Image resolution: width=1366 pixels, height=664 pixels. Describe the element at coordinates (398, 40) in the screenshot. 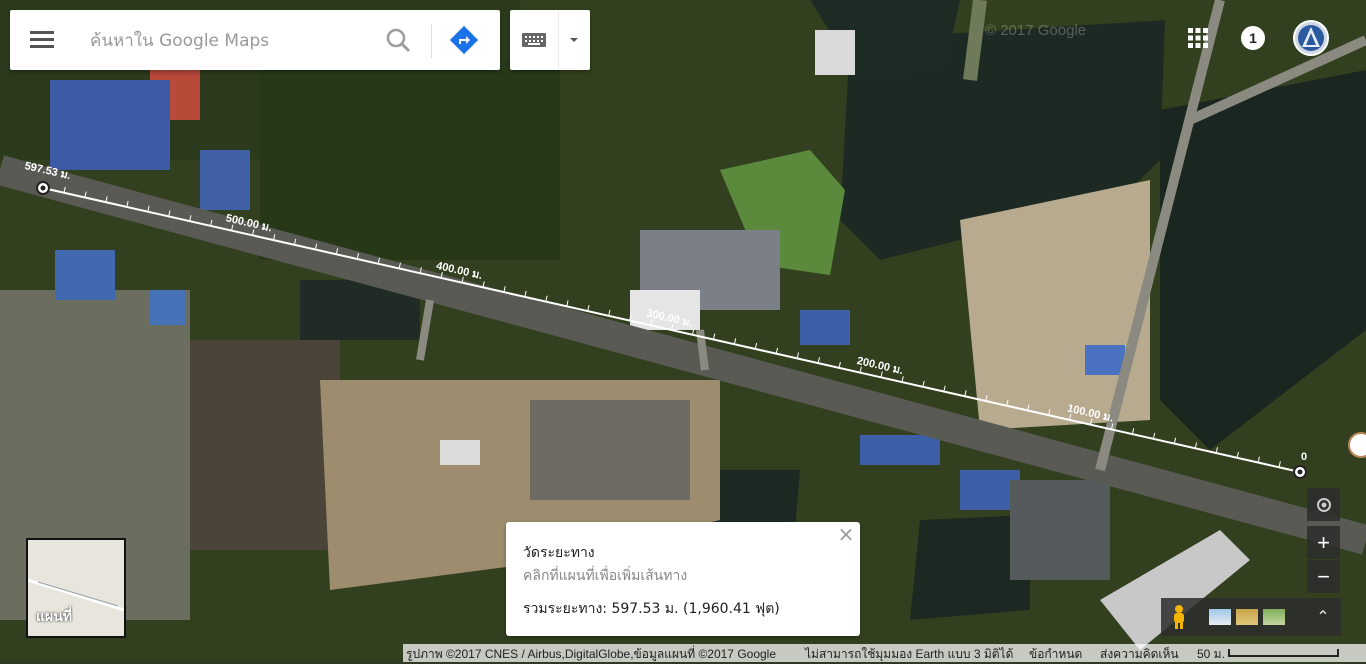

I see `search-icon` at that location.